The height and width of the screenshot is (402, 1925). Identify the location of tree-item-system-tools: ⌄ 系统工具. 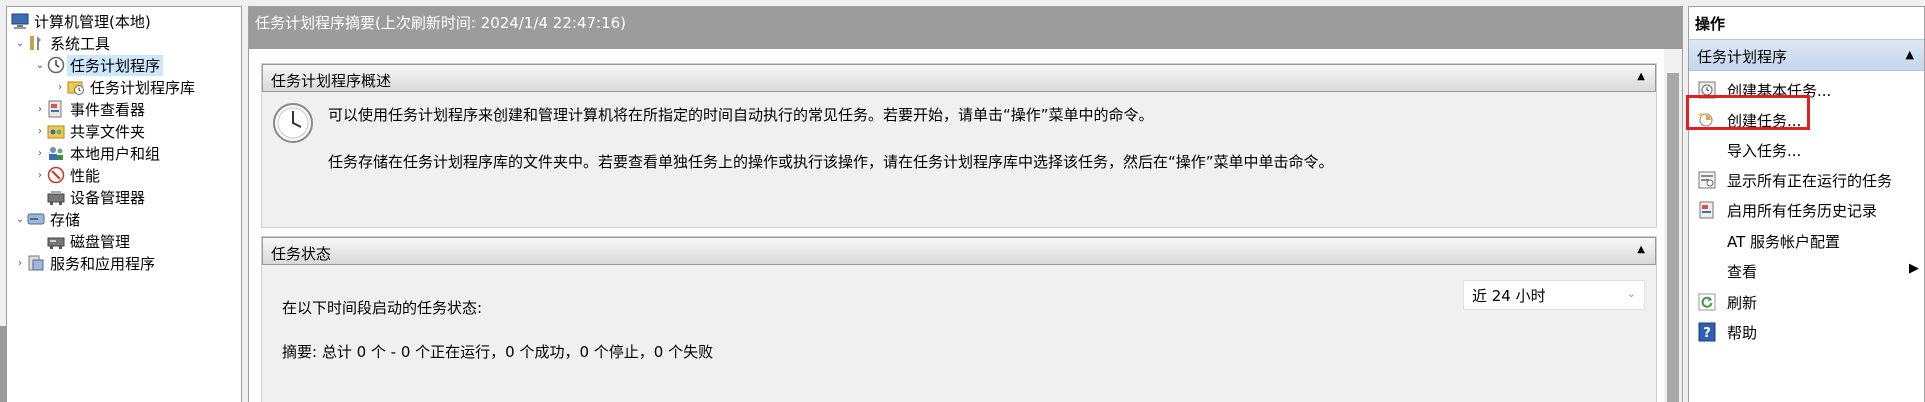
(61, 43).